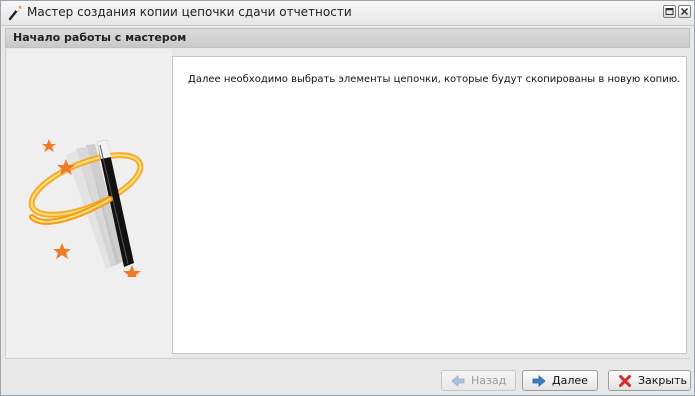  Describe the element at coordinates (347, 38) in the screenshot. I see `section-header: Начало работы с мастером` at that location.